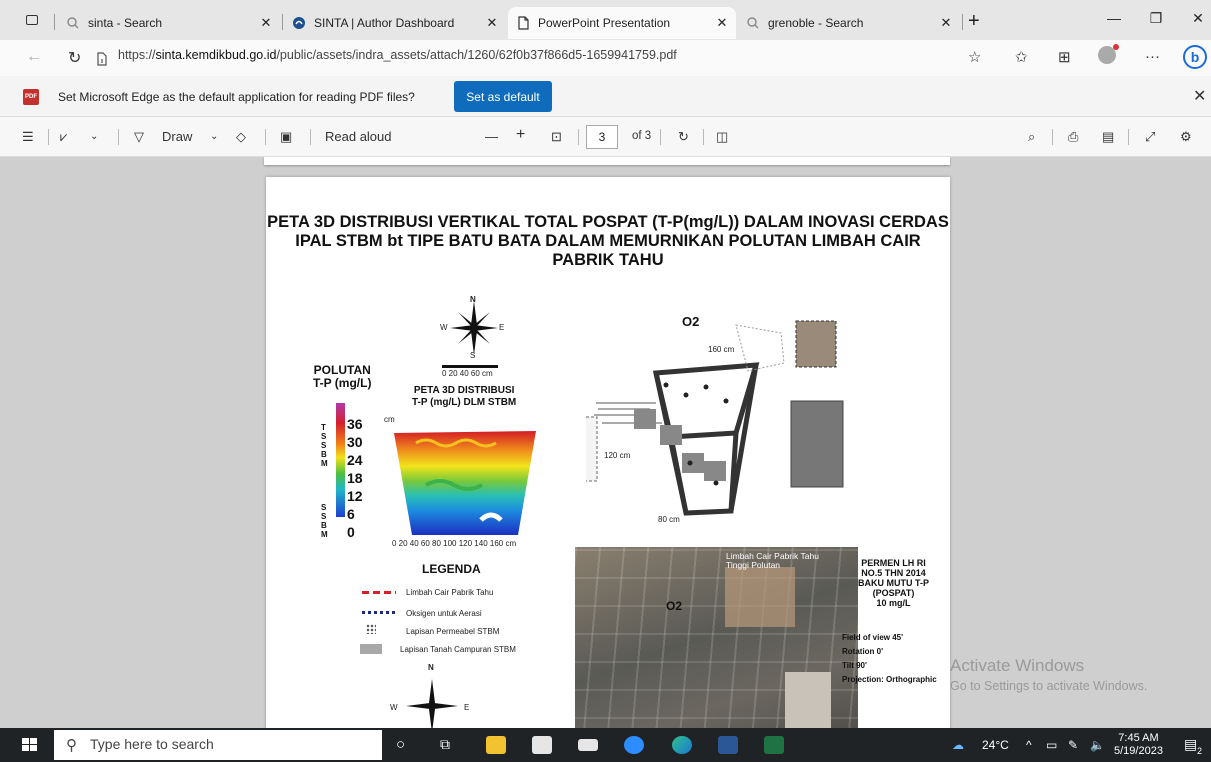  What do you see at coordinates (1195, 57) in the screenshot?
I see `bing-chat-icon: b` at bounding box center [1195, 57].